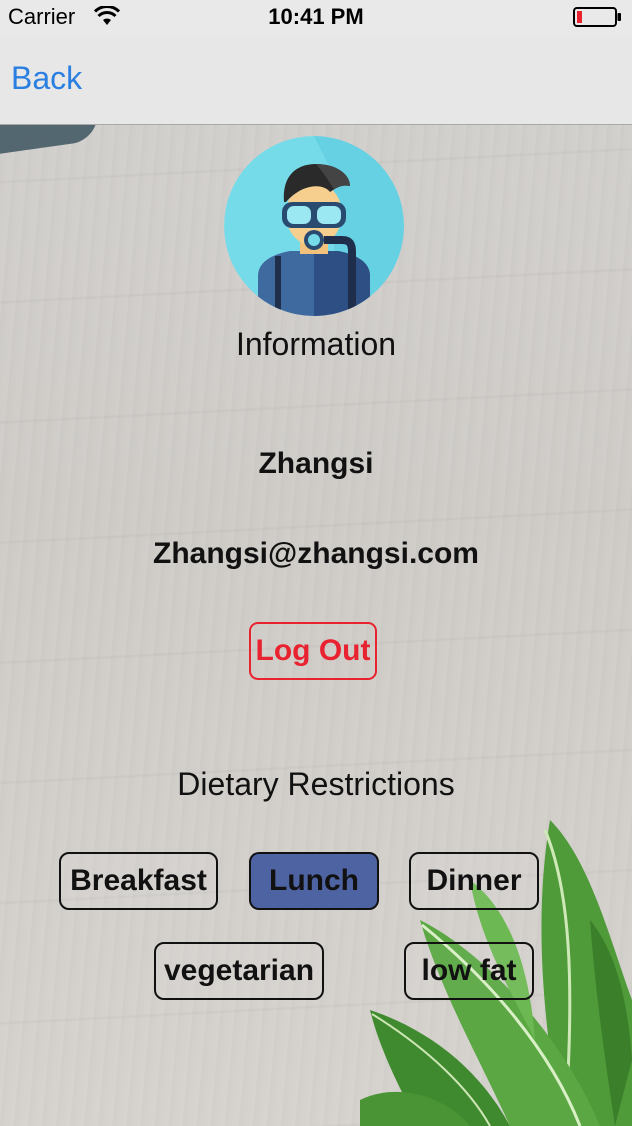 Image resolution: width=632 pixels, height=1126 pixels. Describe the element at coordinates (138, 881) in the screenshot. I see `chip-breakfast: Breakfast` at that location.